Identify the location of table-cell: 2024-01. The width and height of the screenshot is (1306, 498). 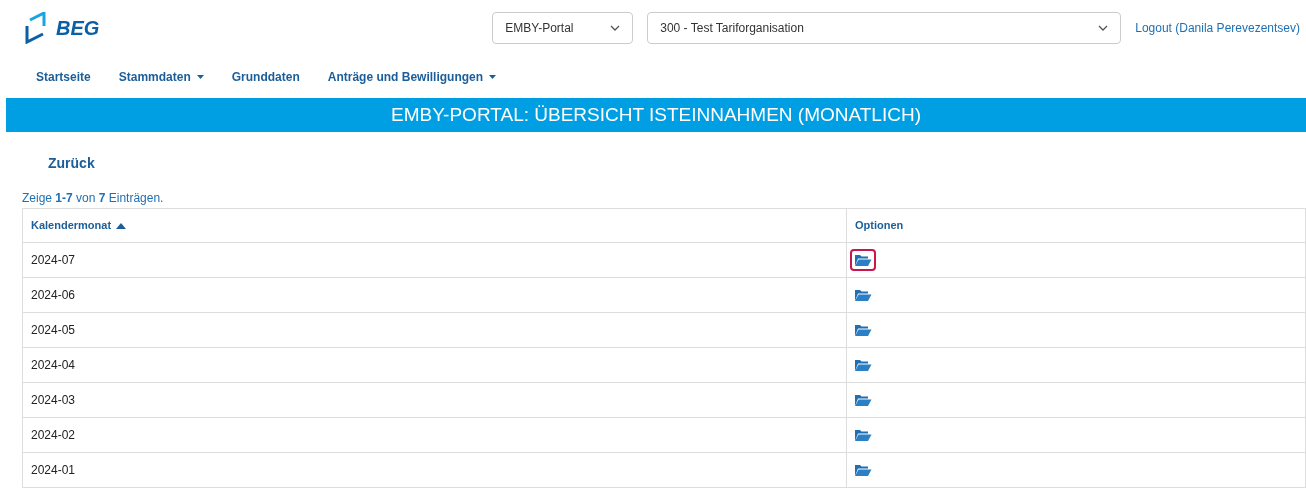
(434, 470).